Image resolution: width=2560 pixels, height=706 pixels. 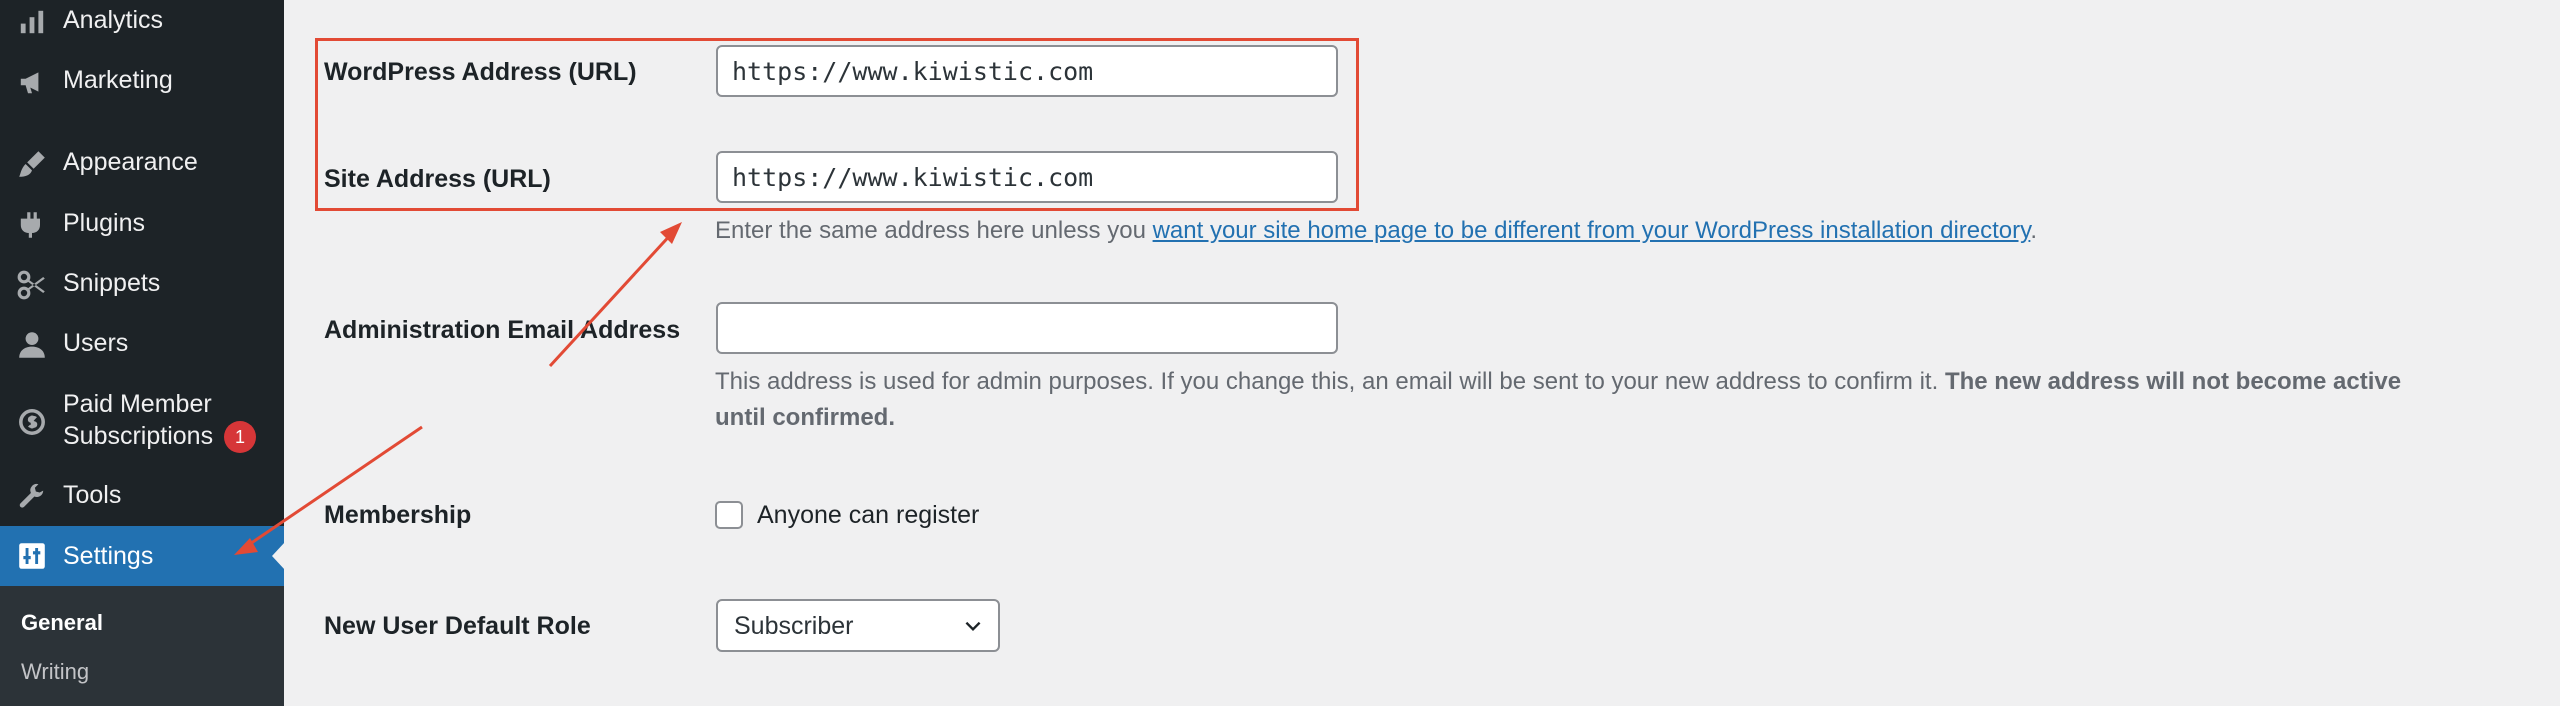 I want to click on settings-icon, so click(x=32, y=556).